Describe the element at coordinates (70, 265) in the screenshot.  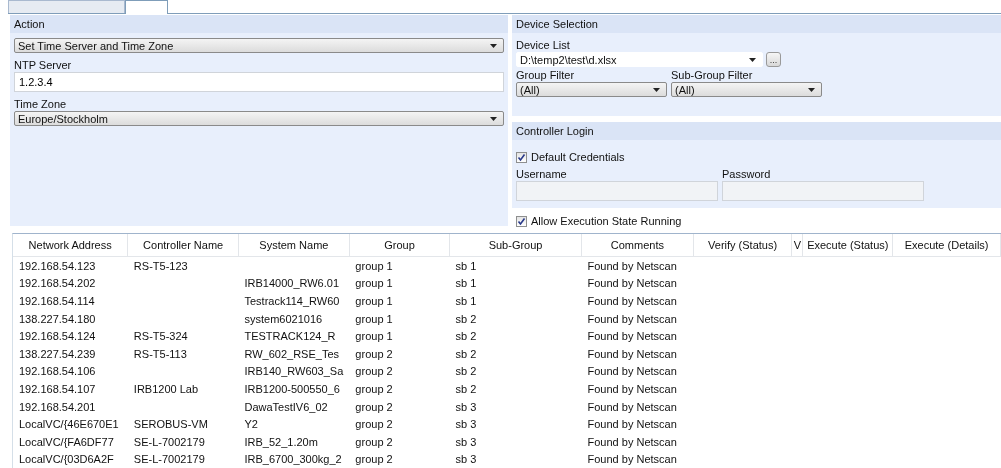
I see `table-cell: 192.168.54.123` at that location.